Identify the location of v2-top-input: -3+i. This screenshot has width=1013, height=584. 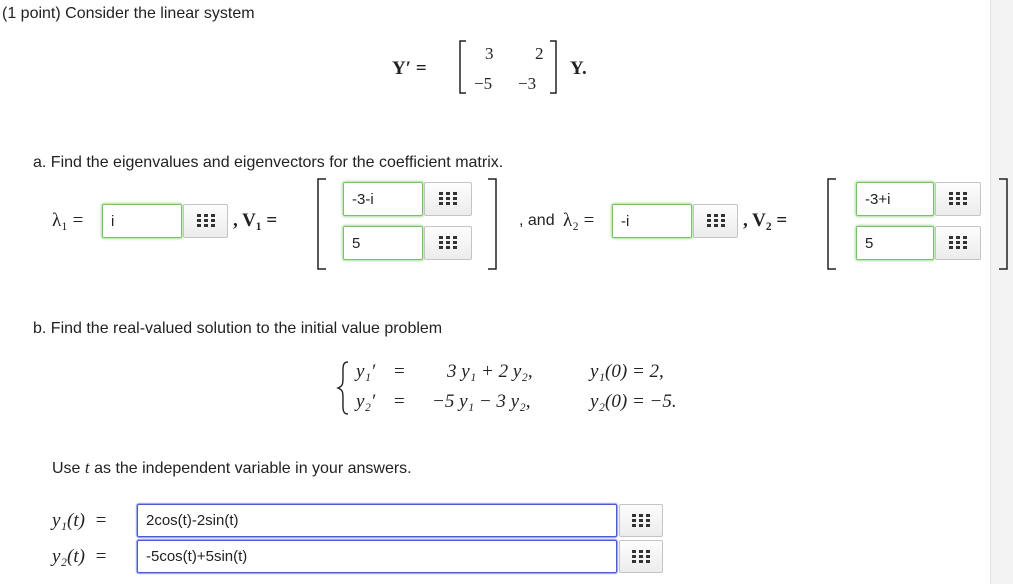
(895, 199).